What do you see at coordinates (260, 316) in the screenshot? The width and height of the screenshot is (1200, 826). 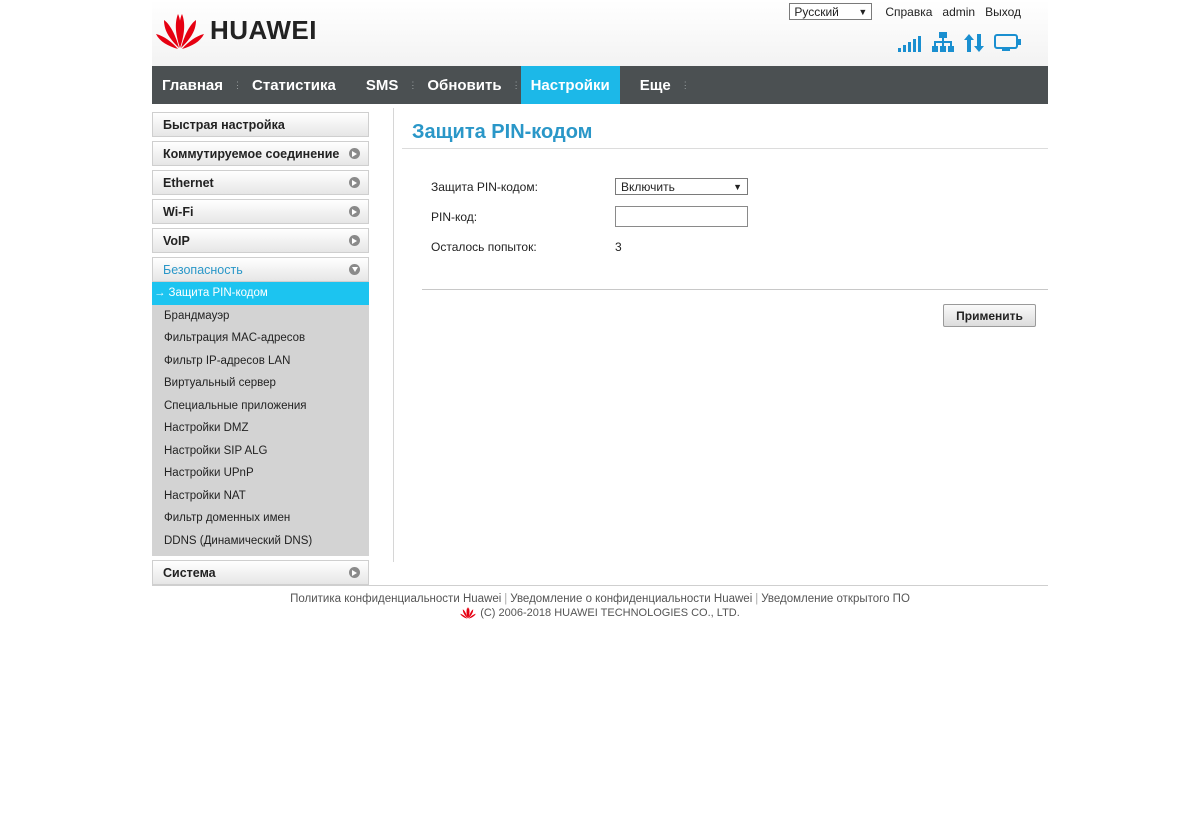 I see `submenu-firewall: Брандмауэр` at bounding box center [260, 316].